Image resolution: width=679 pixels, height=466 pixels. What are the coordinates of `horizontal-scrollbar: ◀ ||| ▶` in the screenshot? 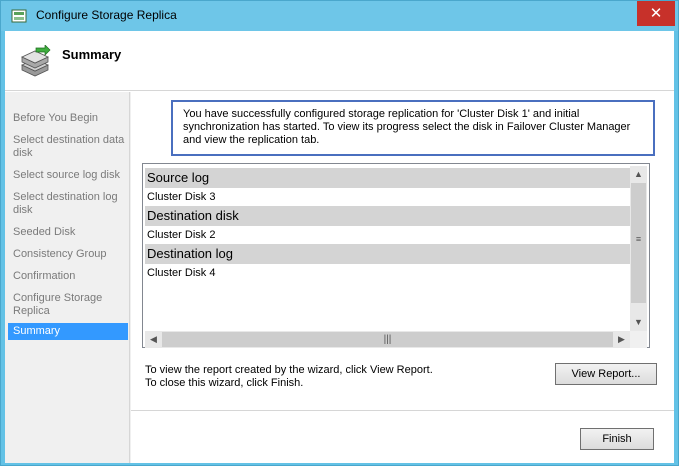 It's located at (387, 339).